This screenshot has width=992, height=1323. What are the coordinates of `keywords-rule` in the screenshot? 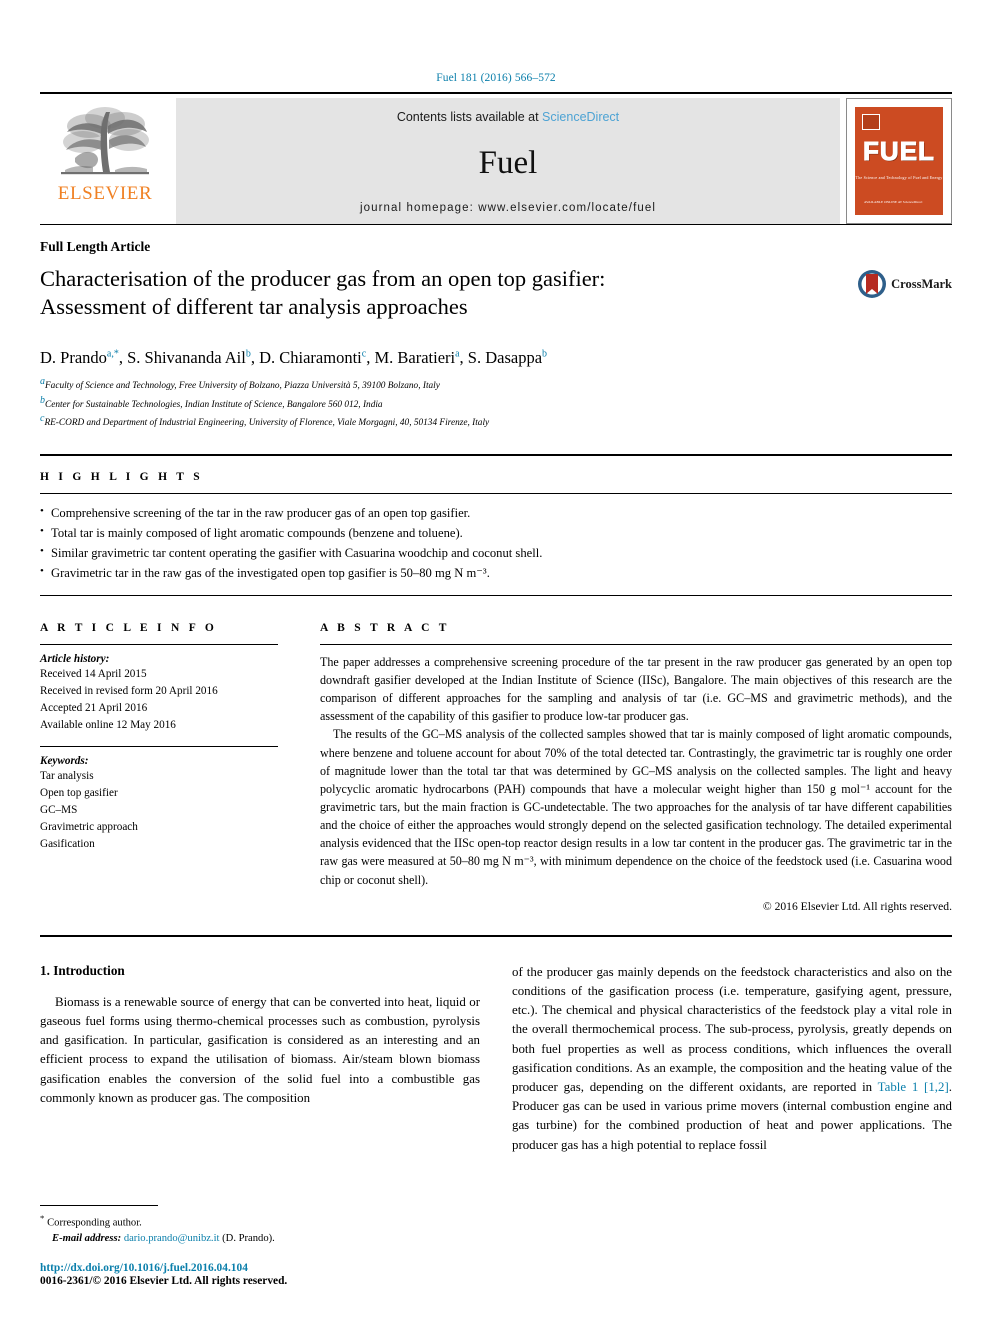 It's located at (159, 746).